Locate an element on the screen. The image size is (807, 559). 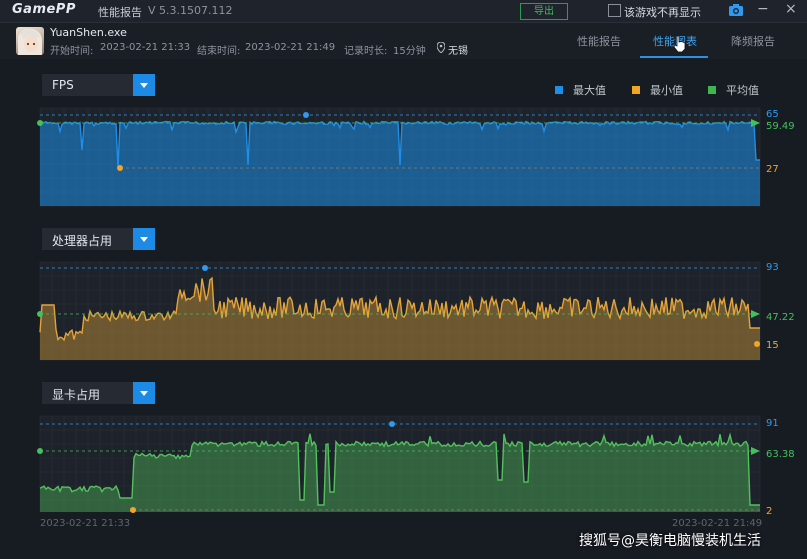
gpu-max-marker is located at coordinates (392, 424).